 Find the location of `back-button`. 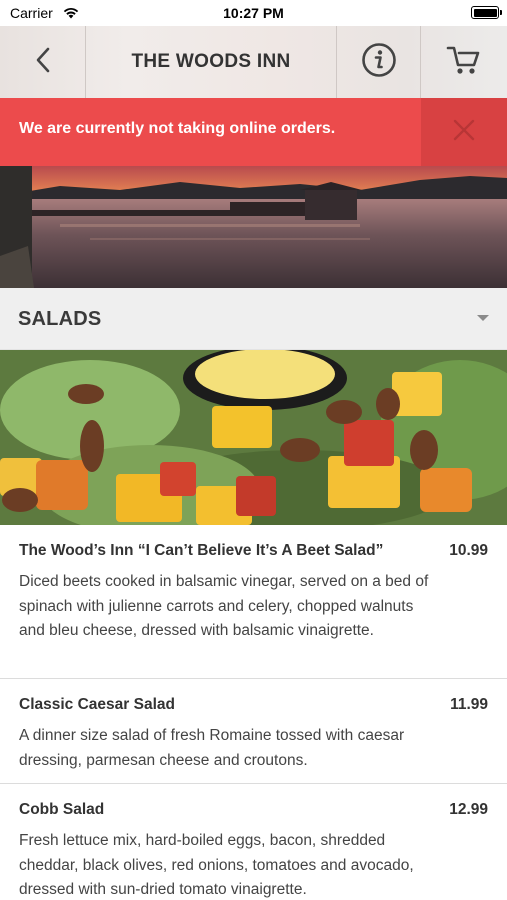

back-button is located at coordinates (43, 62).